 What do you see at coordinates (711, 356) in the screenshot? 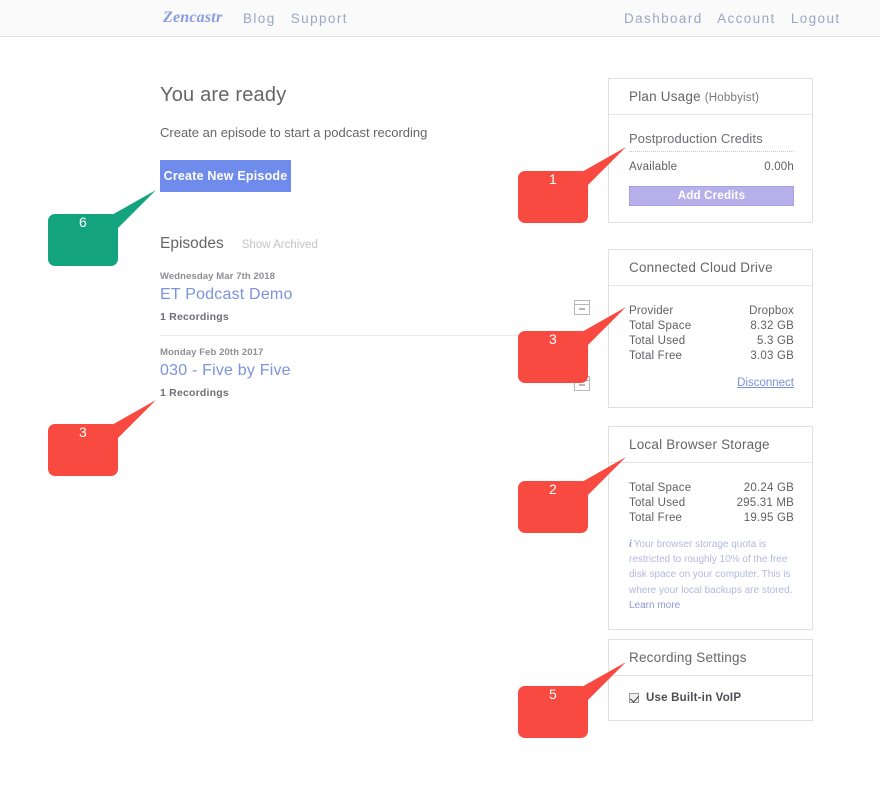
I see `cloud-total-free-row: Total Free 3.03 GB` at bounding box center [711, 356].